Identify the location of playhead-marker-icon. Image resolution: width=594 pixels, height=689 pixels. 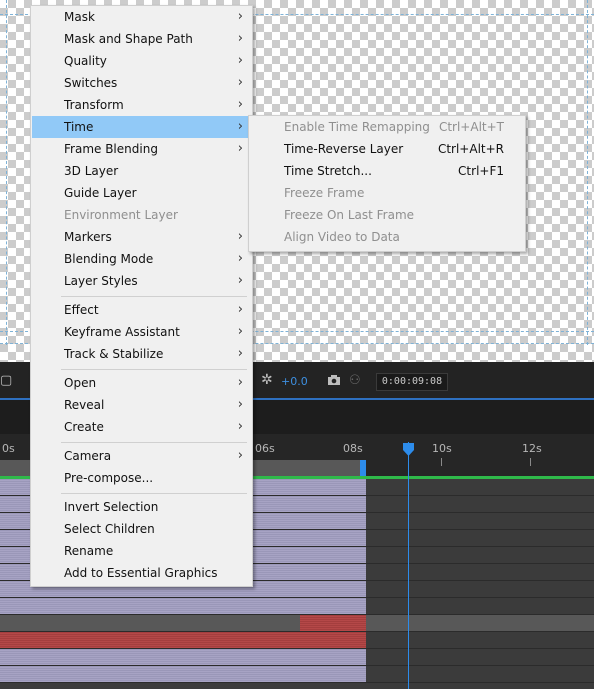
(408, 449).